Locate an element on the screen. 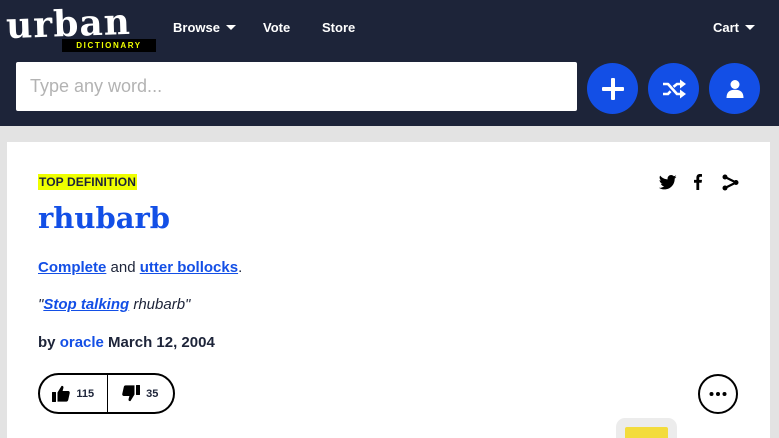  nav-cart: Cart is located at coordinates (734, 28).